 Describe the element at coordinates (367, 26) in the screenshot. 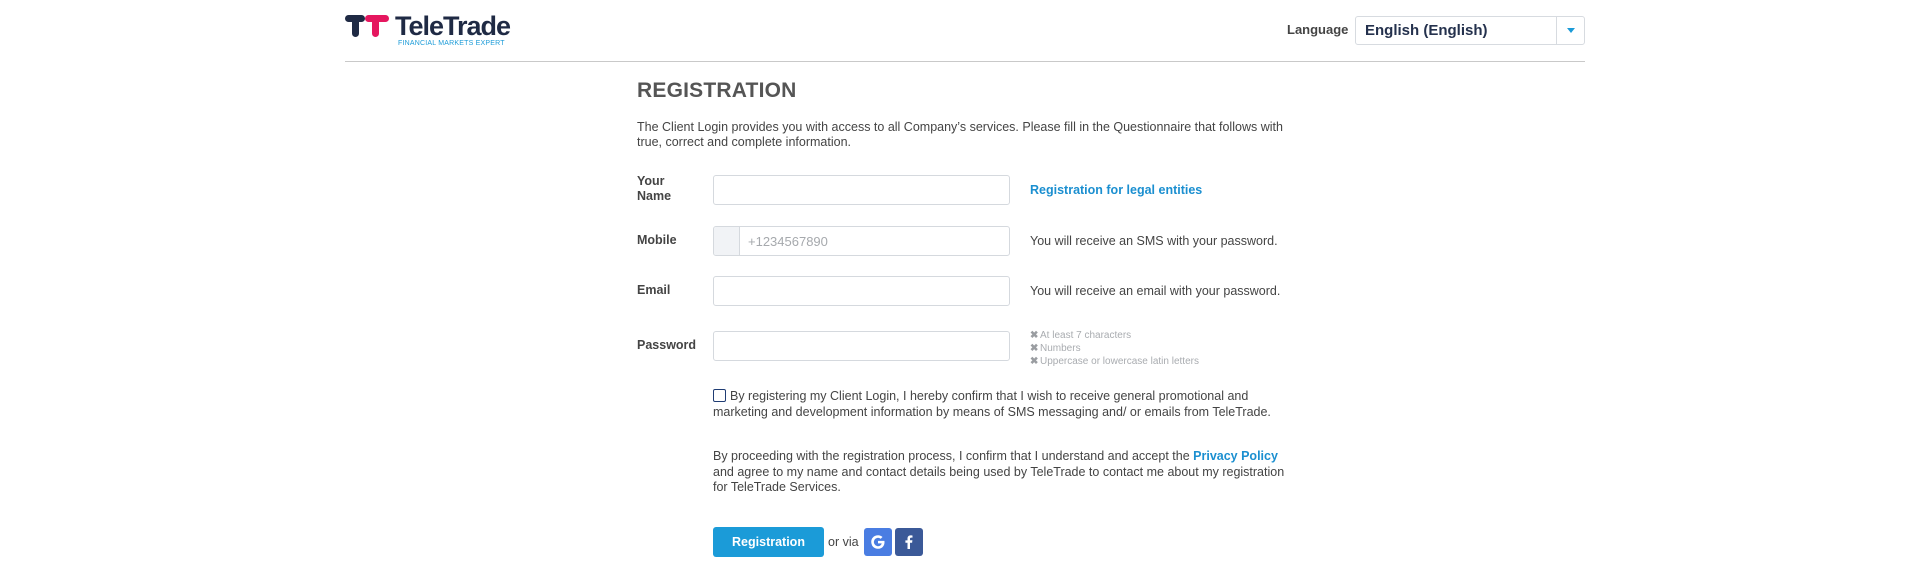

I see `teletrade-logo-icon` at that location.